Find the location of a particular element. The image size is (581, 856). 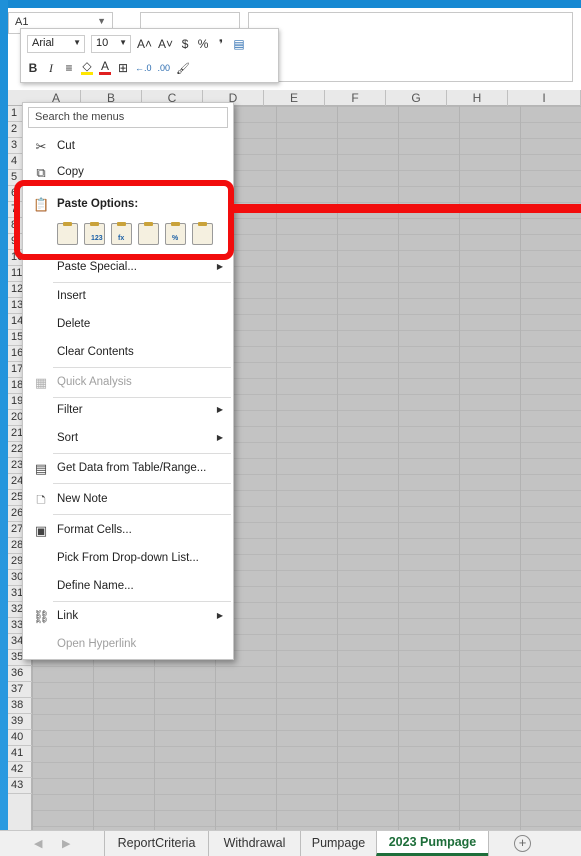

menu-item-label: Filter is located at coordinates (70, 410).